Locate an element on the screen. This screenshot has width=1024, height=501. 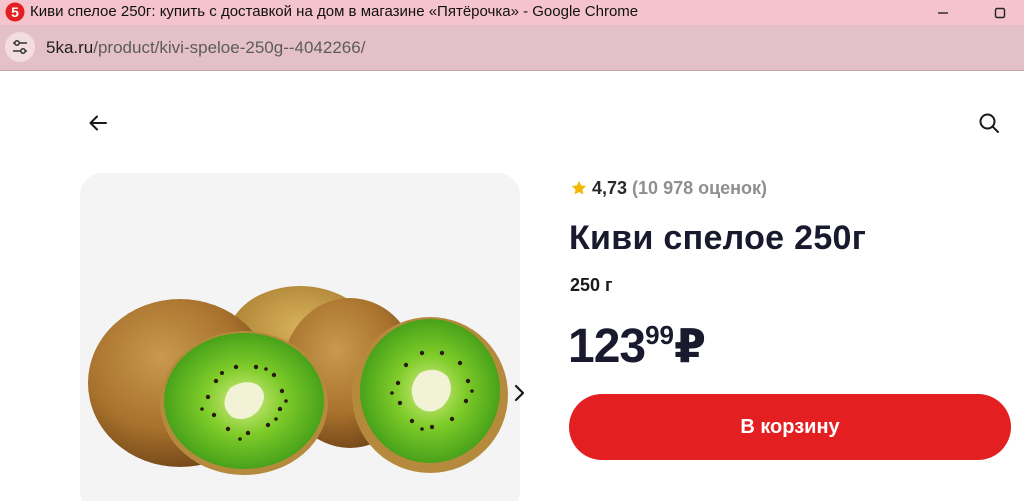
tune-icon is located at coordinates (20, 47).